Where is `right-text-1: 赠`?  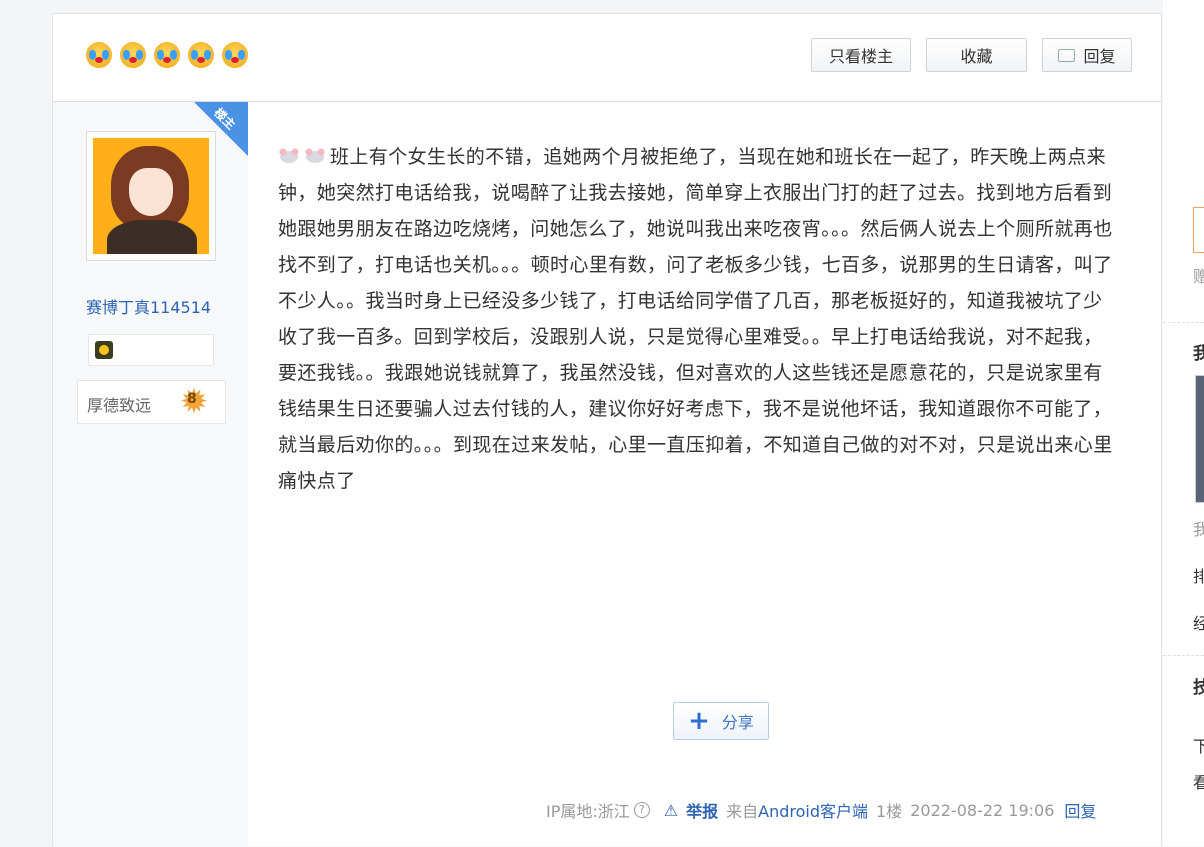
right-text-1: 赠 is located at coordinates (1198, 276).